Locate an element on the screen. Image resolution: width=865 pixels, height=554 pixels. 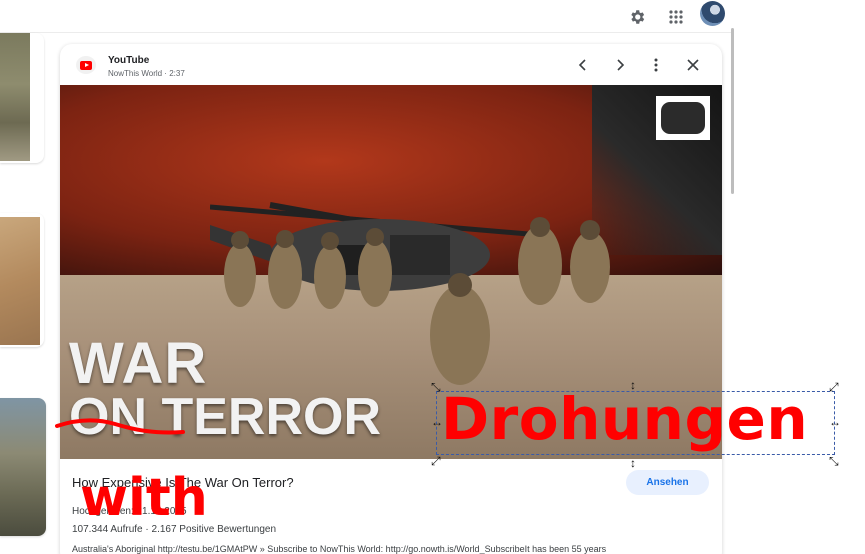
chevron-left-icon is located at coordinates (583, 65).